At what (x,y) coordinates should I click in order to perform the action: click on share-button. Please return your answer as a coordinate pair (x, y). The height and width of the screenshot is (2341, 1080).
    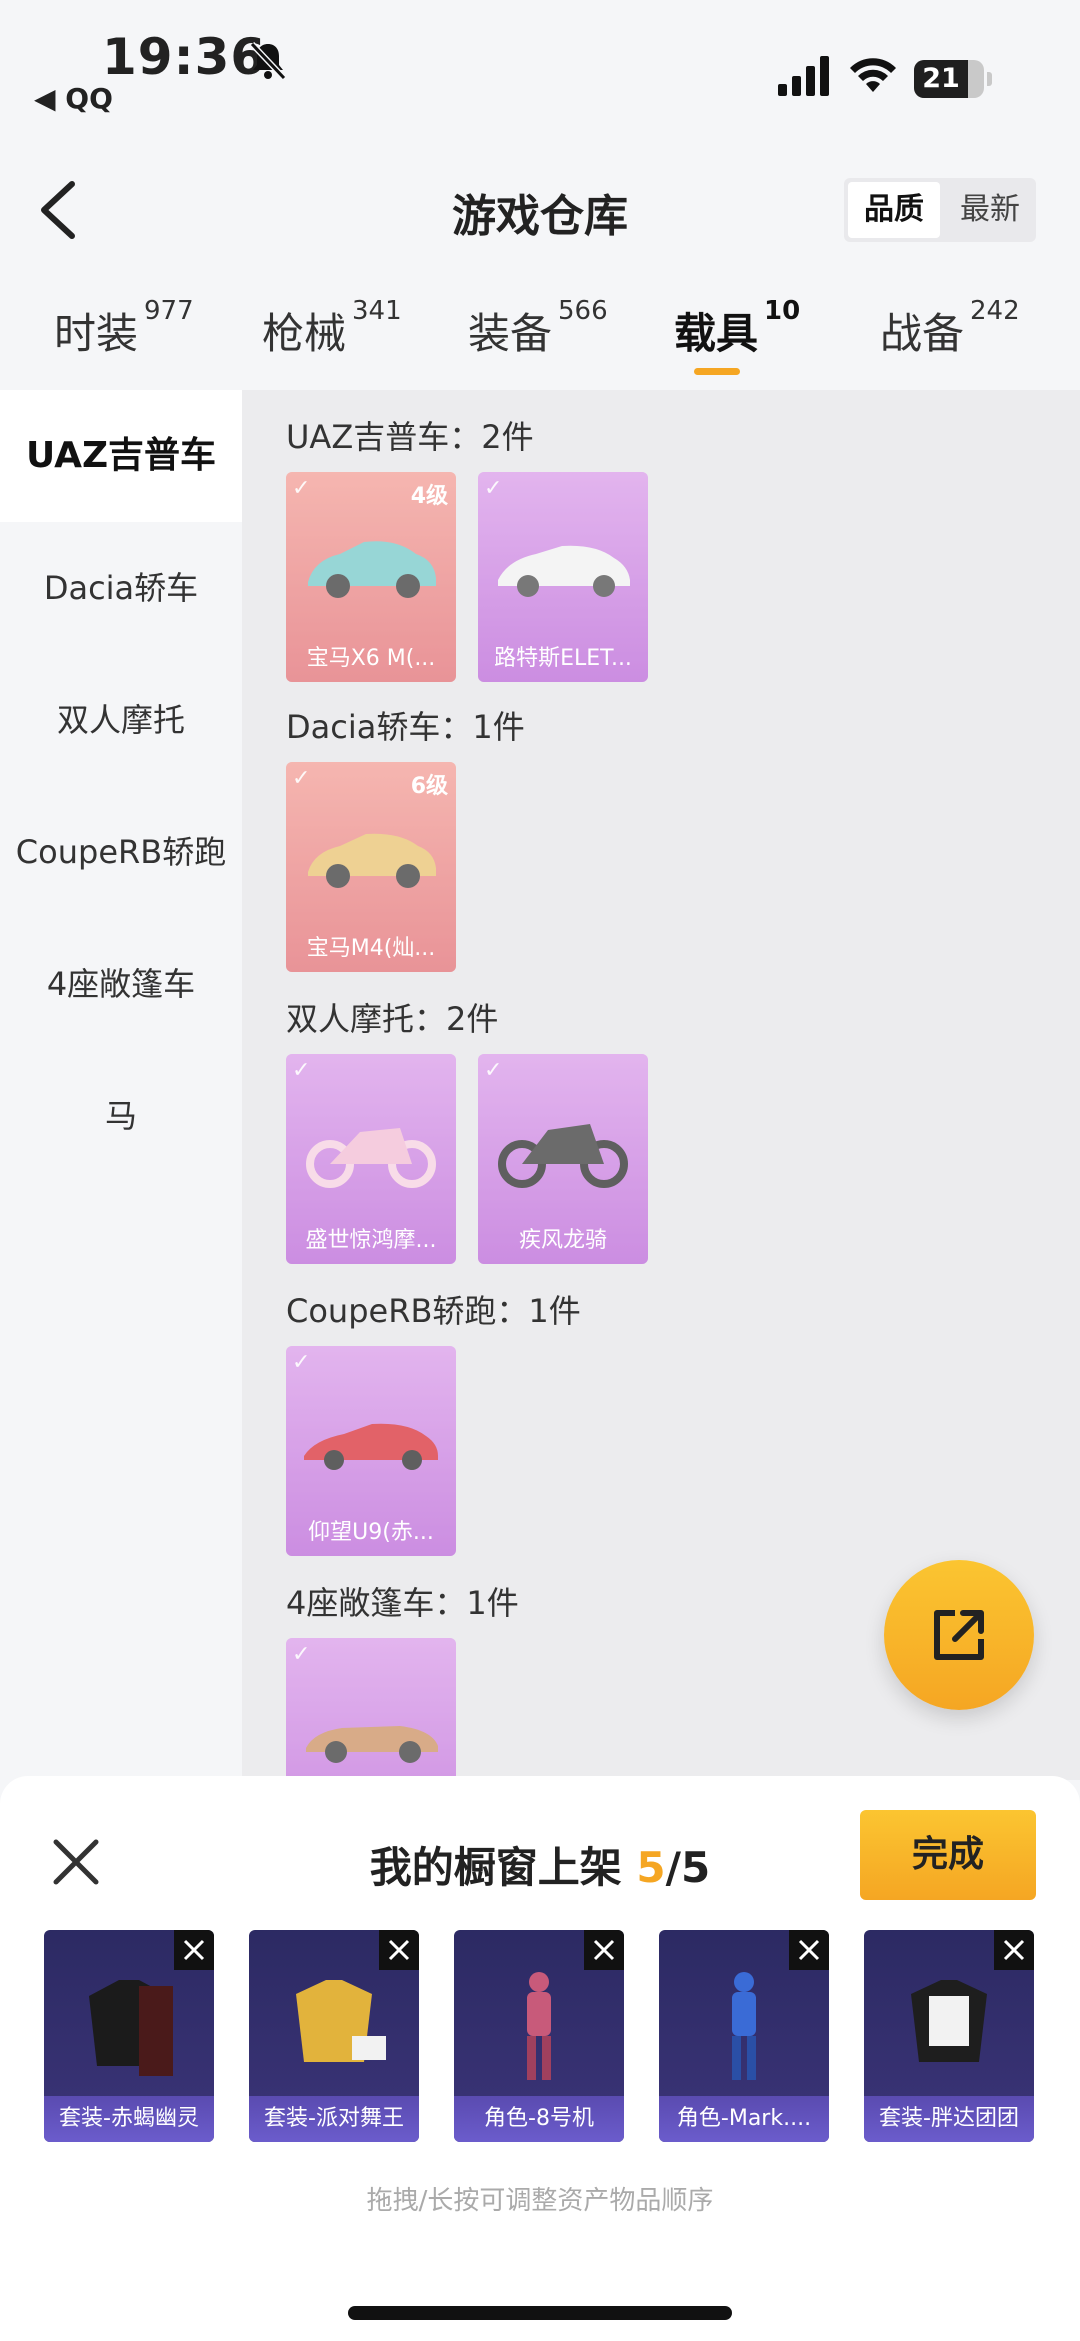
    Looking at the image, I should click on (959, 1635).